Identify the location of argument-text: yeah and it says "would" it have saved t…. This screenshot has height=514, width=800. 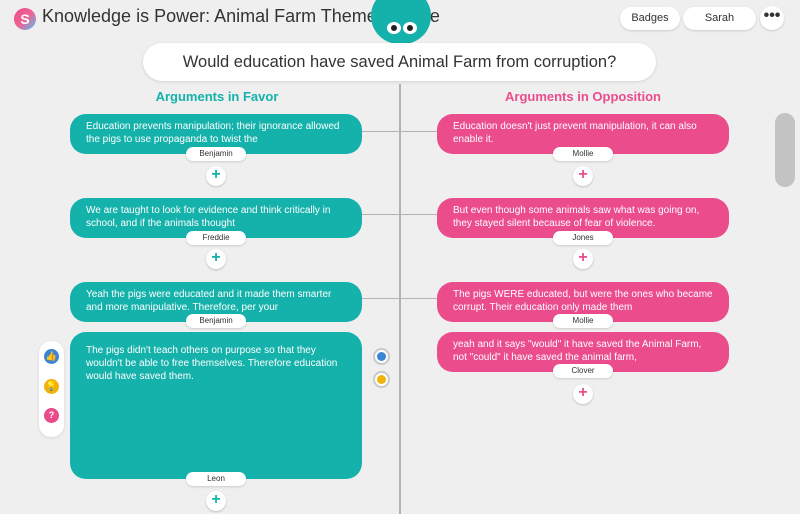
(577, 351).